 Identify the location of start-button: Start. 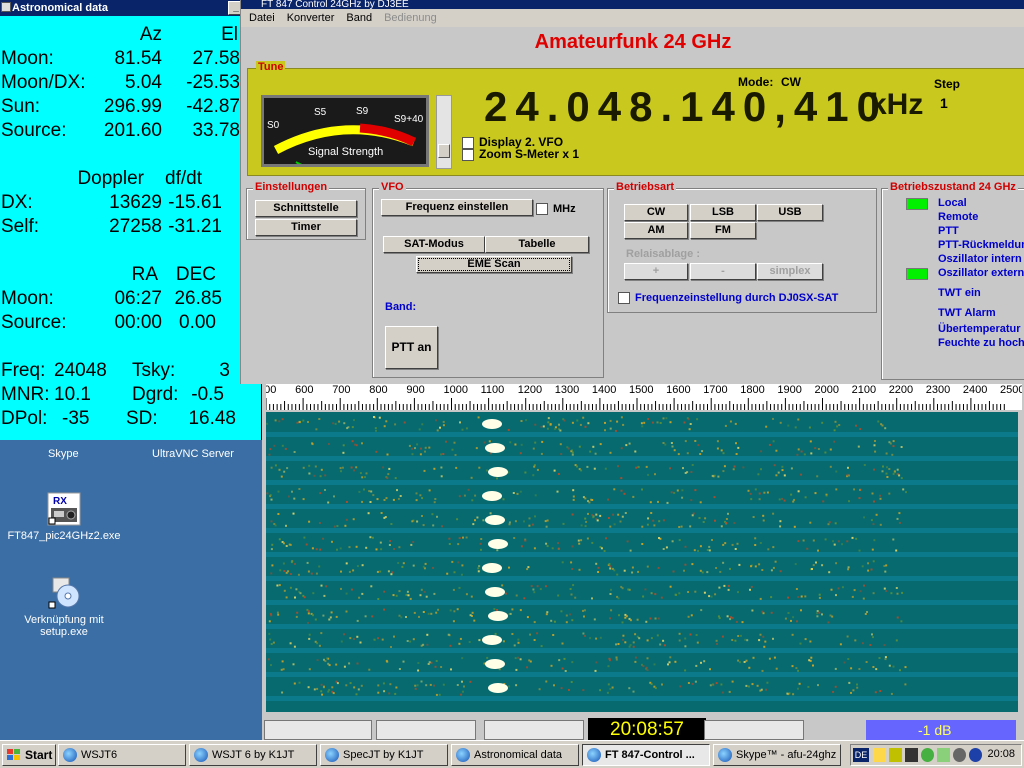
(29, 755).